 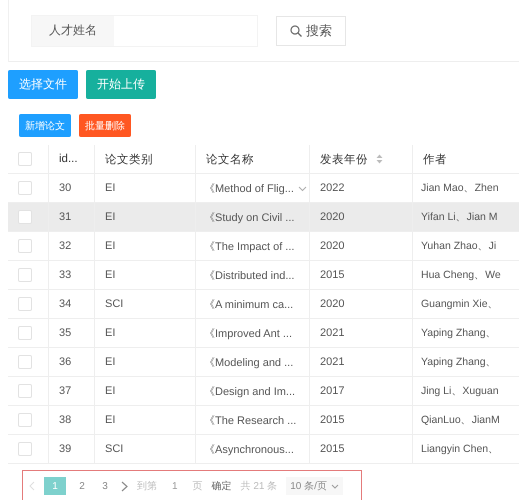 I want to click on table-cell: 31, so click(x=65, y=217).